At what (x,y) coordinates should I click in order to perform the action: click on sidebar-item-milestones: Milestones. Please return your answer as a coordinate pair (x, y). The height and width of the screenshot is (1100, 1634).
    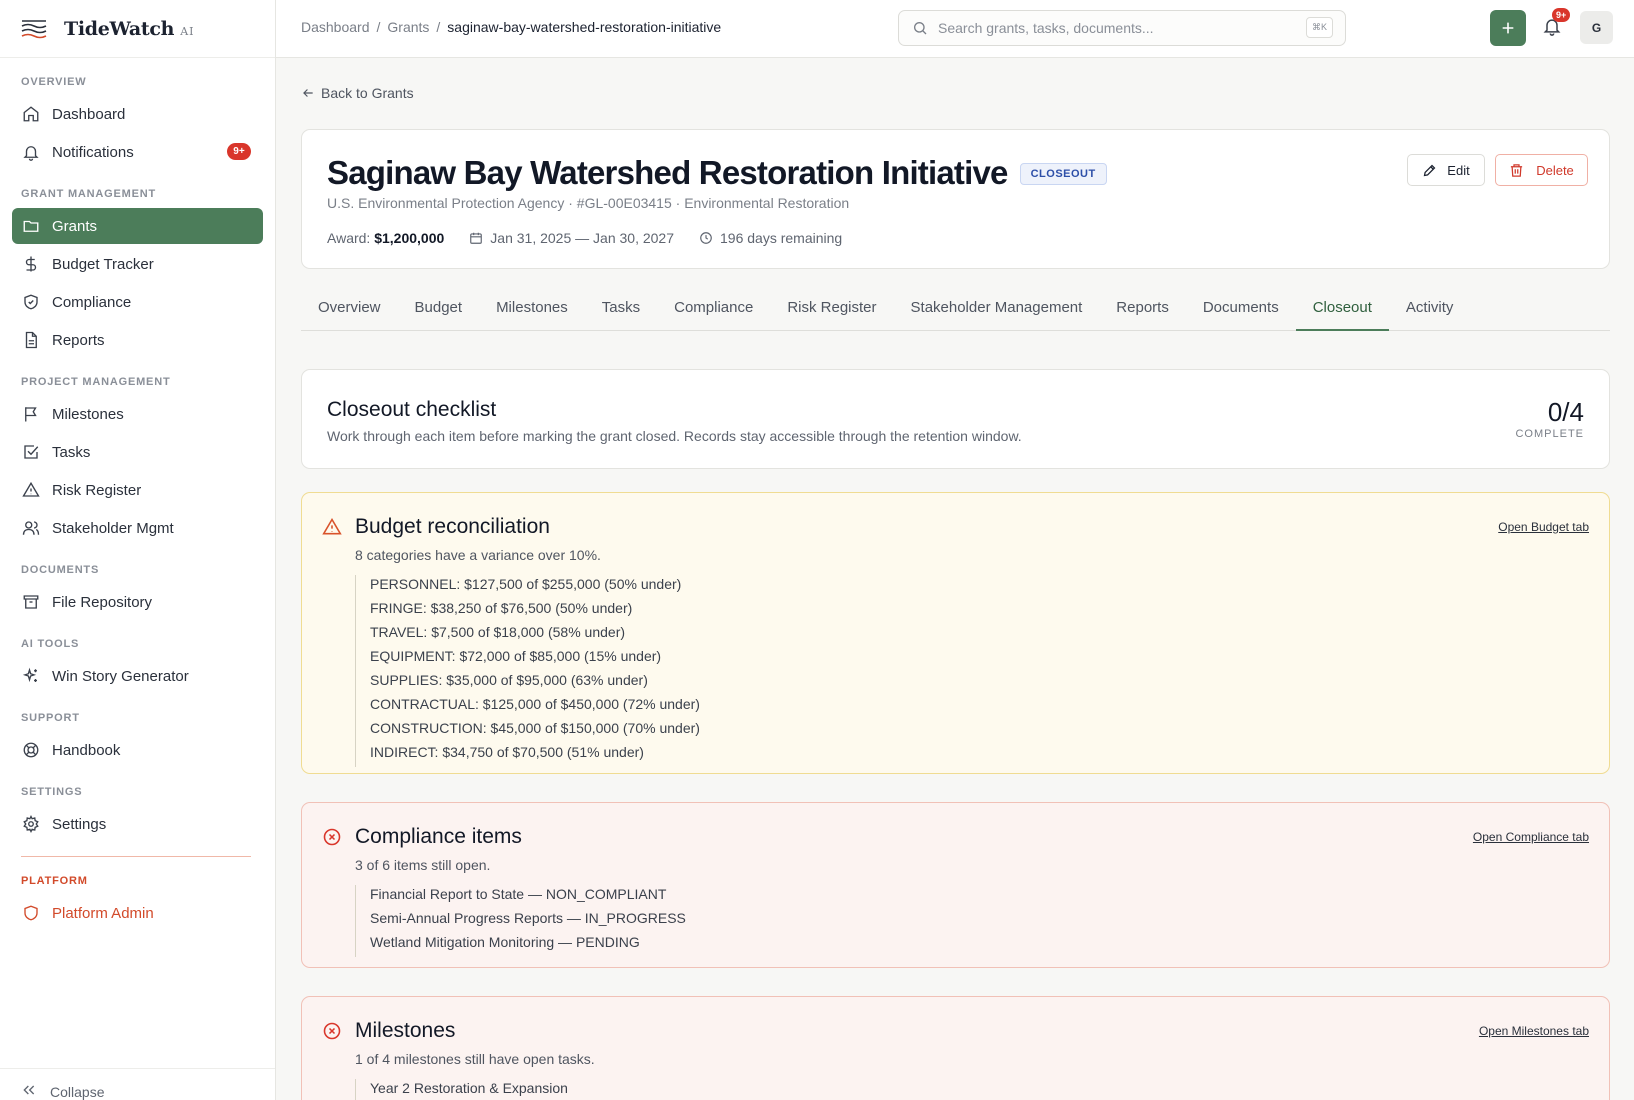
    Looking at the image, I should click on (137, 414).